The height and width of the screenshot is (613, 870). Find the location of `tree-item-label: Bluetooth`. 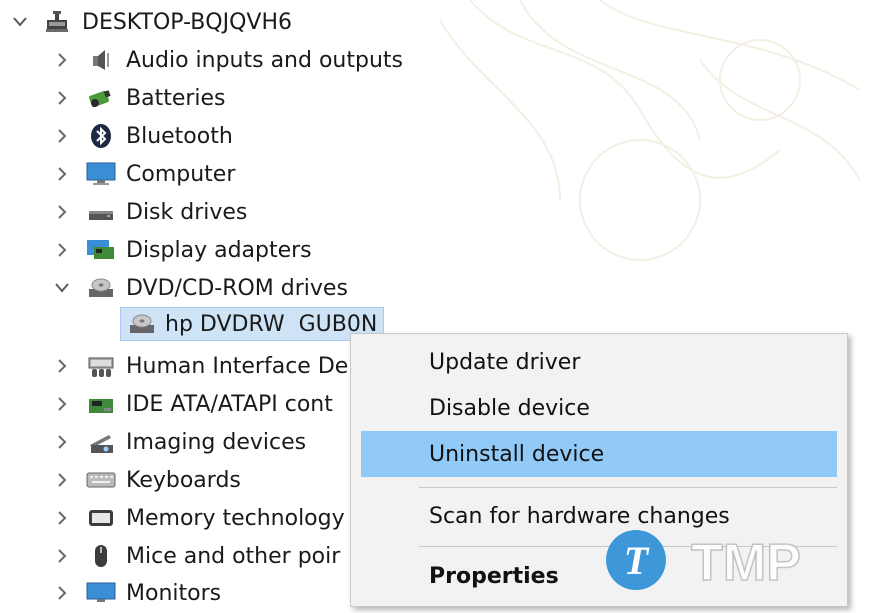

tree-item-label: Bluetooth is located at coordinates (179, 136).